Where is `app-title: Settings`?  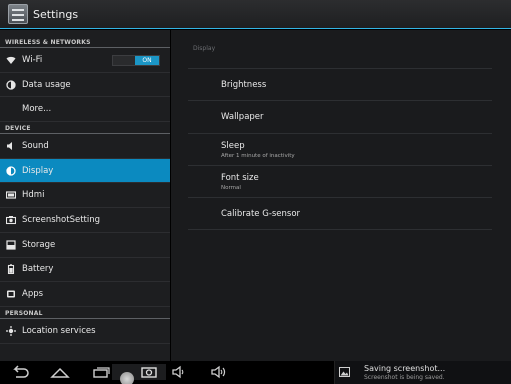 app-title: Settings is located at coordinates (56, 14).